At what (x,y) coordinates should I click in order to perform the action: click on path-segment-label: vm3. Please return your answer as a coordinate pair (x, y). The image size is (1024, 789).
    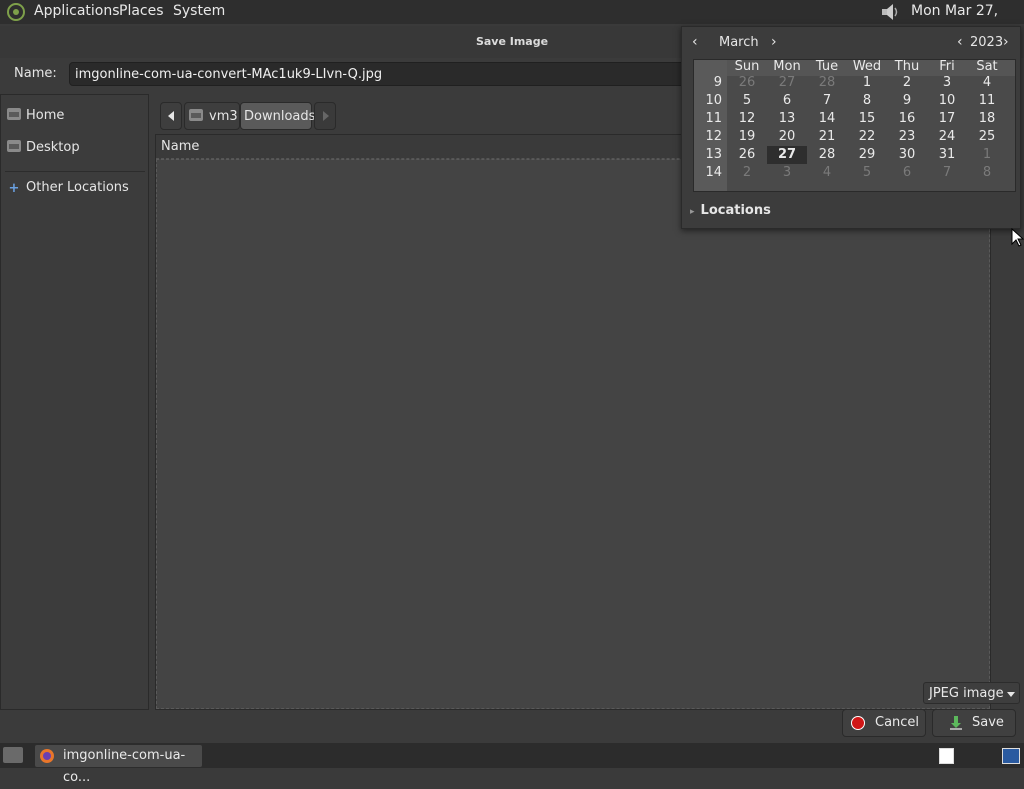
    Looking at the image, I should click on (223, 116).